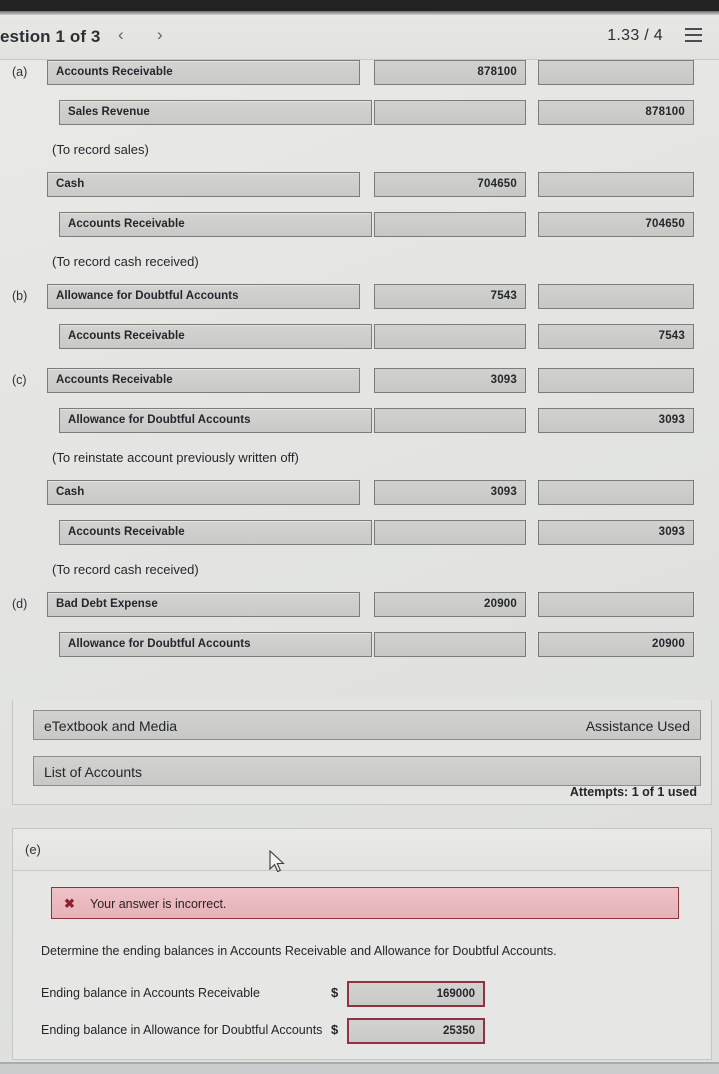  Describe the element at coordinates (635, 35) in the screenshot. I see `score-display: 1.33 / 4` at that location.